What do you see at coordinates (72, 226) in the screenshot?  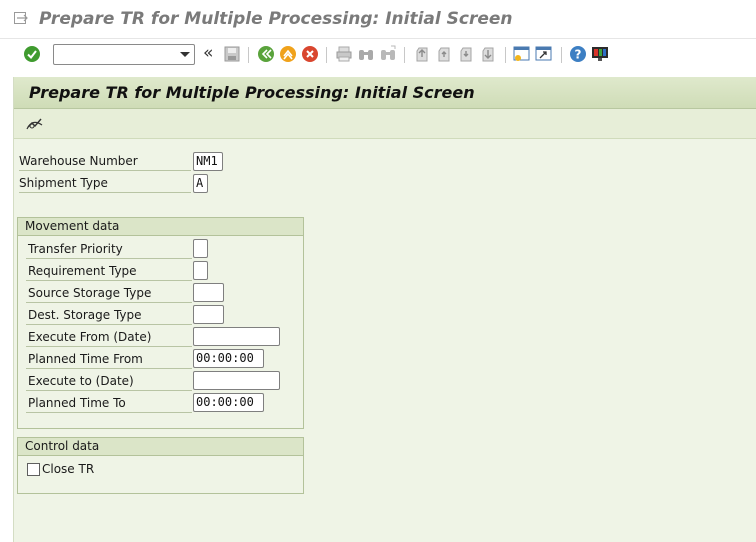 I see `movement-data-title: Movement data` at bounding box center [72, 226].